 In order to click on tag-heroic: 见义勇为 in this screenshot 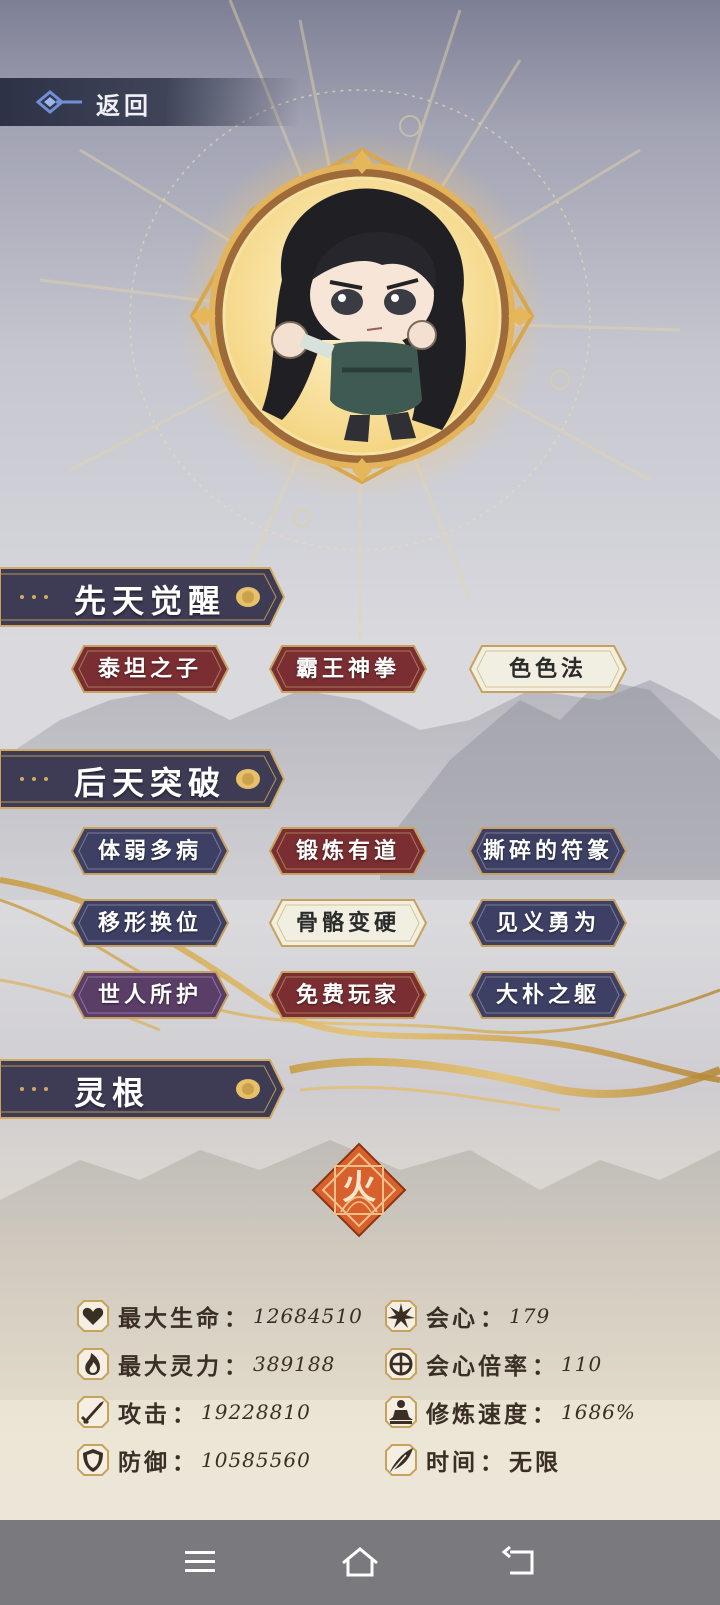, I will do `click(548, 923)`.